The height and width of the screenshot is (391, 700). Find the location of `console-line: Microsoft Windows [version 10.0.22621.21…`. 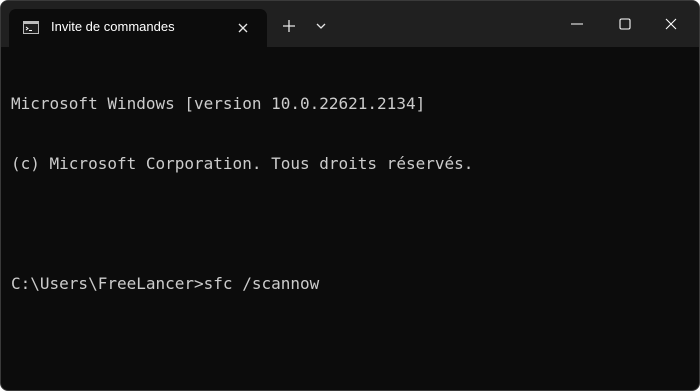

console-line: Microsoft Windows [version 10.0.22621.21… is located at coordinates (218, 103).